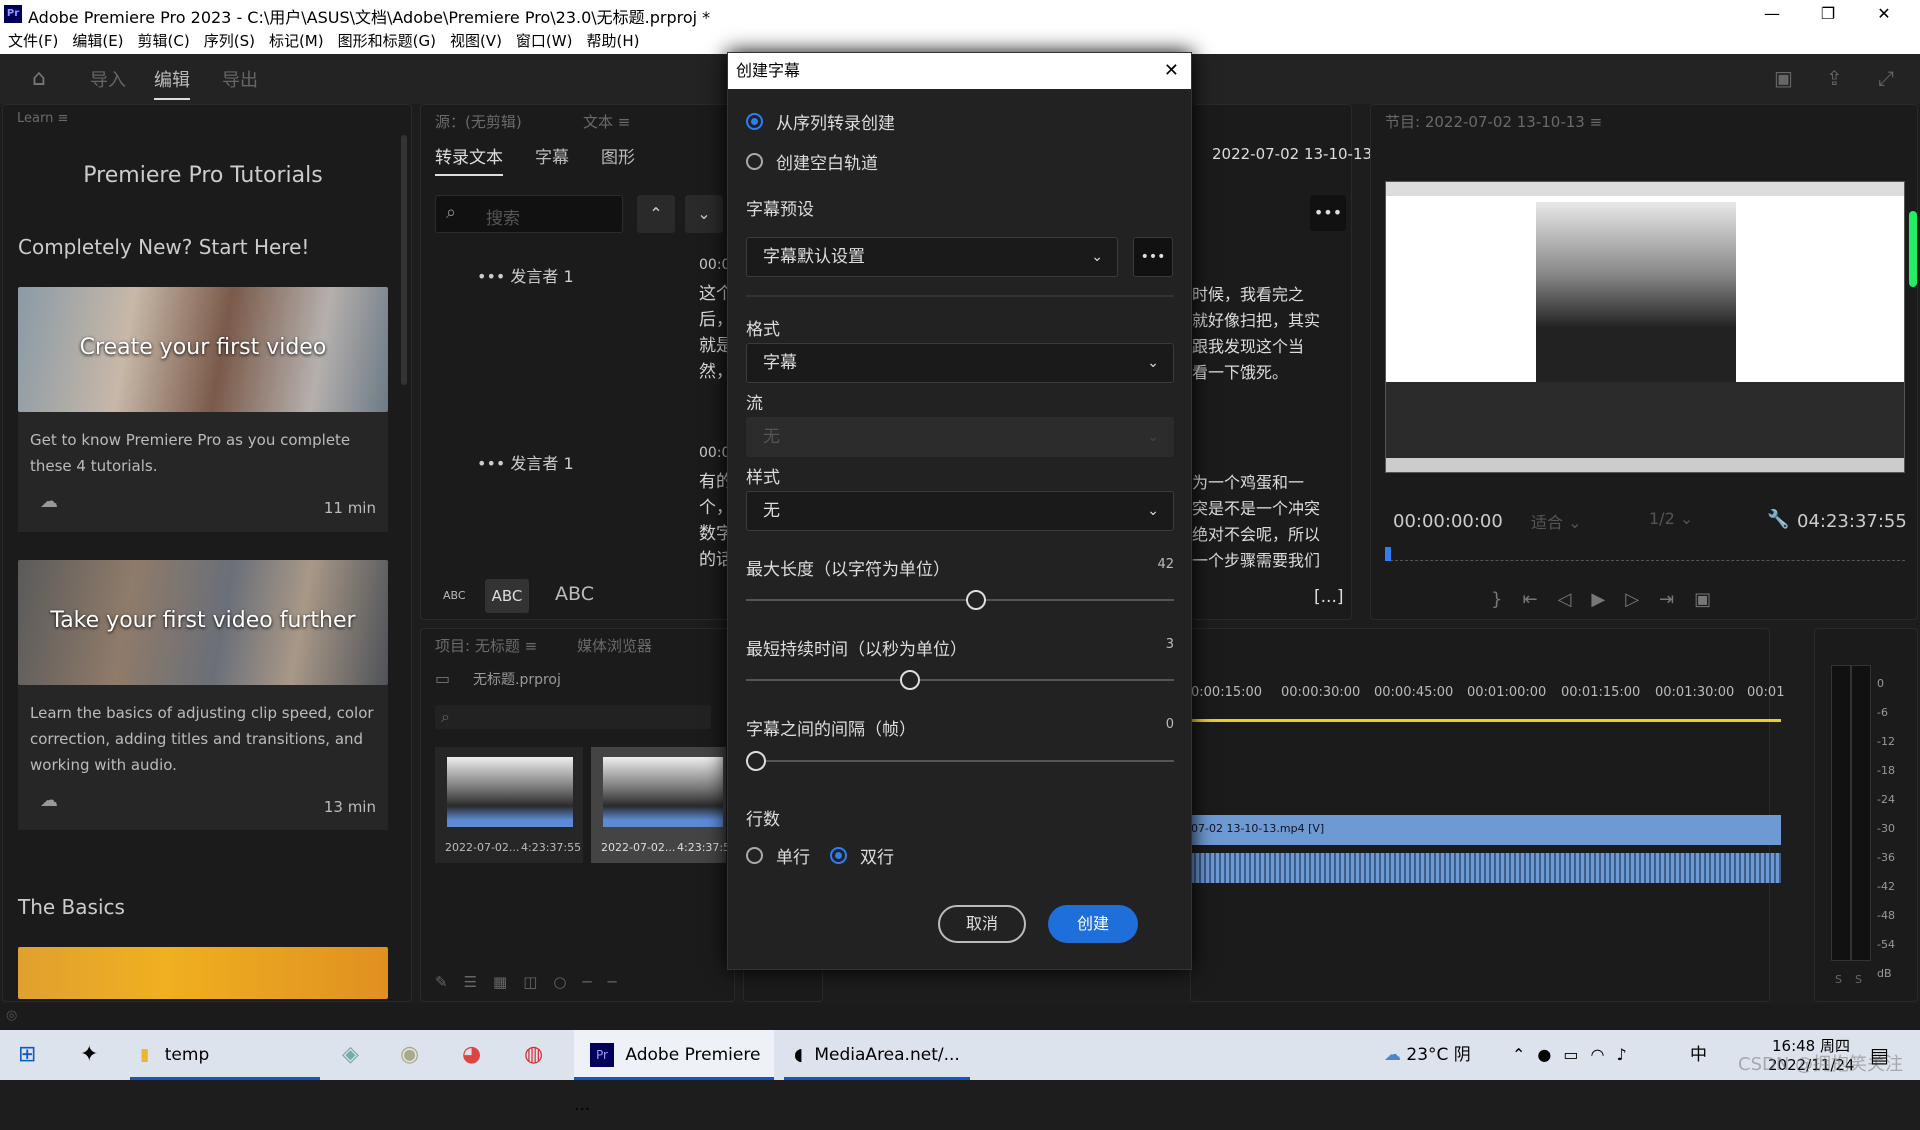 The height and width of the screenshot is (1130, 1920). What do you see at coordinates (449, 982) in the screenshot?
I see `pencil-icon: ✎` at bounding box center [449, 982].